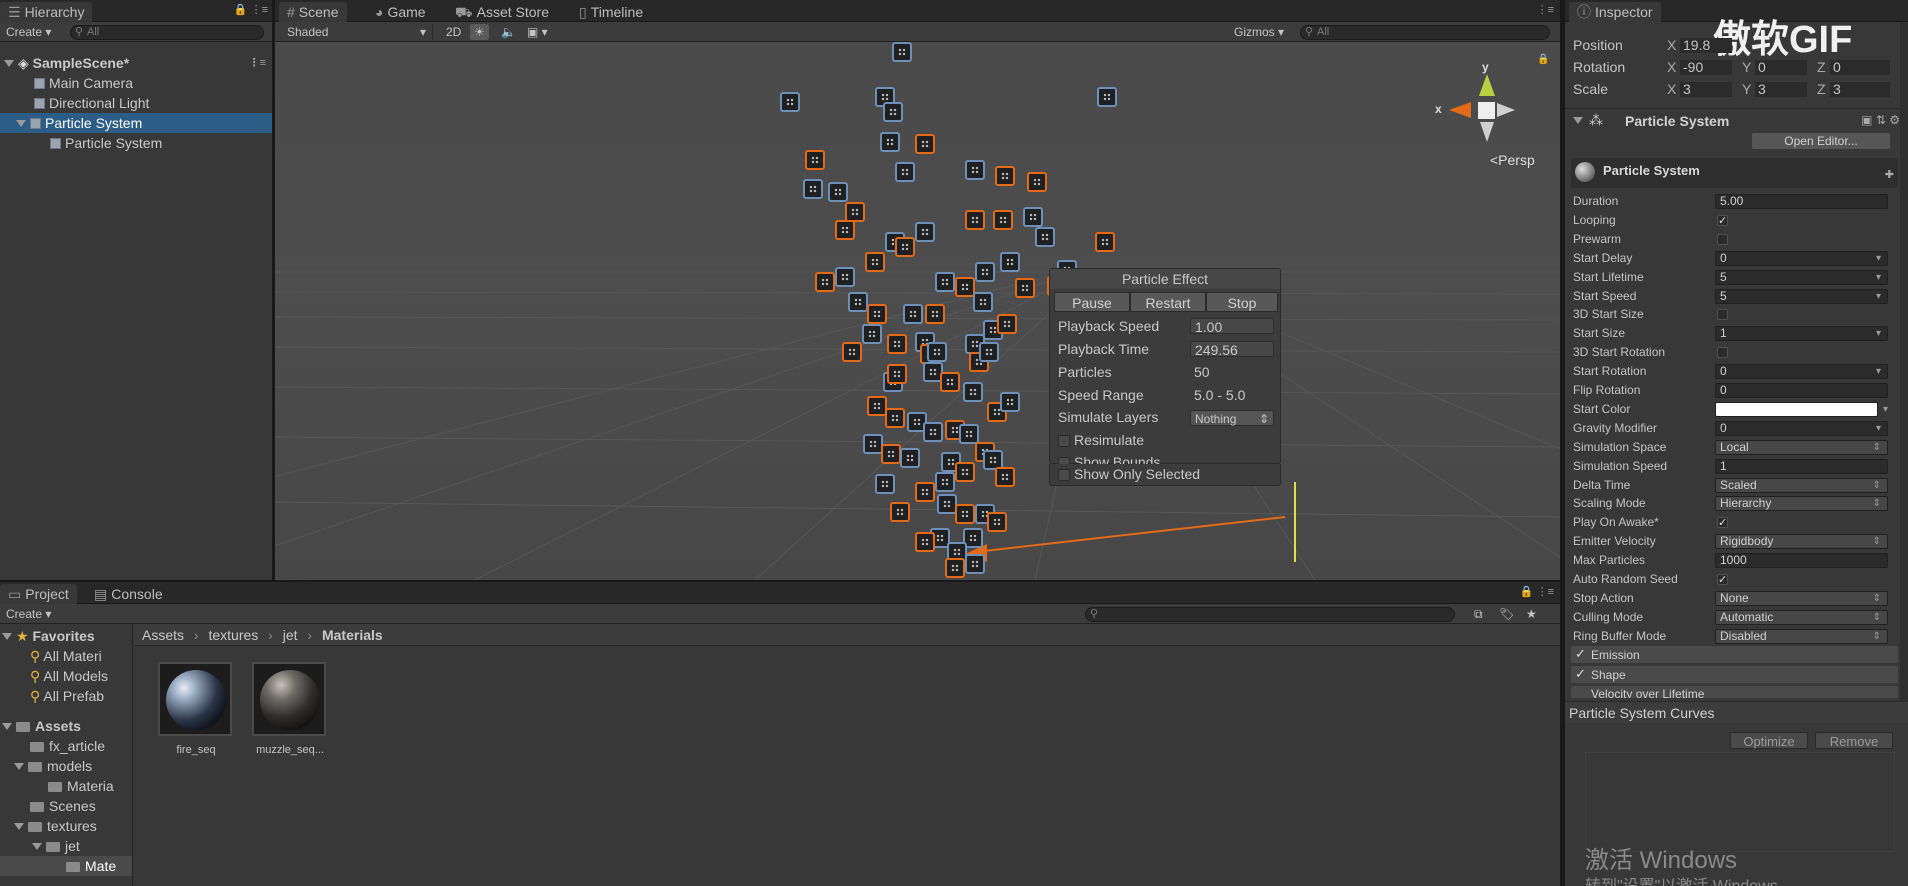 This screenshot has height=886, width=1908. Describe the element at coordinates (257, 63) in the screenshot. I see `scene-menu-icon: ⋮≡` at that location.